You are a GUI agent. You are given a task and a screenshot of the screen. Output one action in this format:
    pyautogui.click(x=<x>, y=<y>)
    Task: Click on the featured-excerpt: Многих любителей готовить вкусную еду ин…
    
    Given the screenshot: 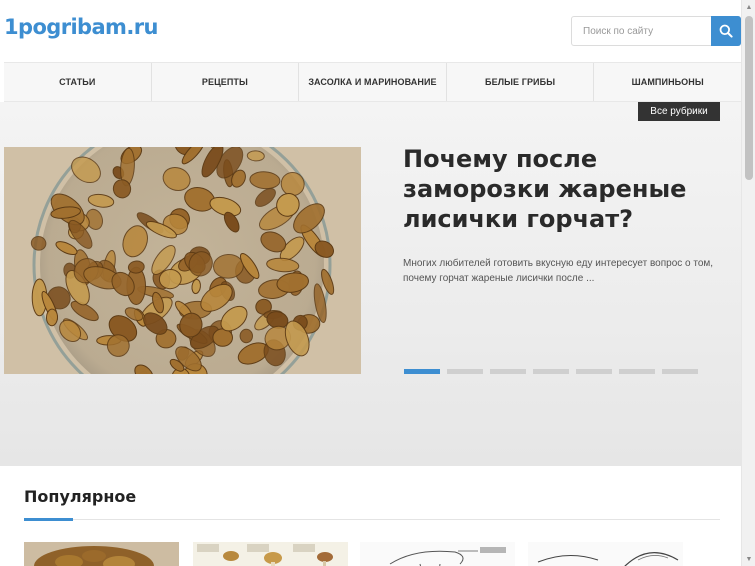 What is the action you would take?
    pyautogui.click(x=558, y=271)
    